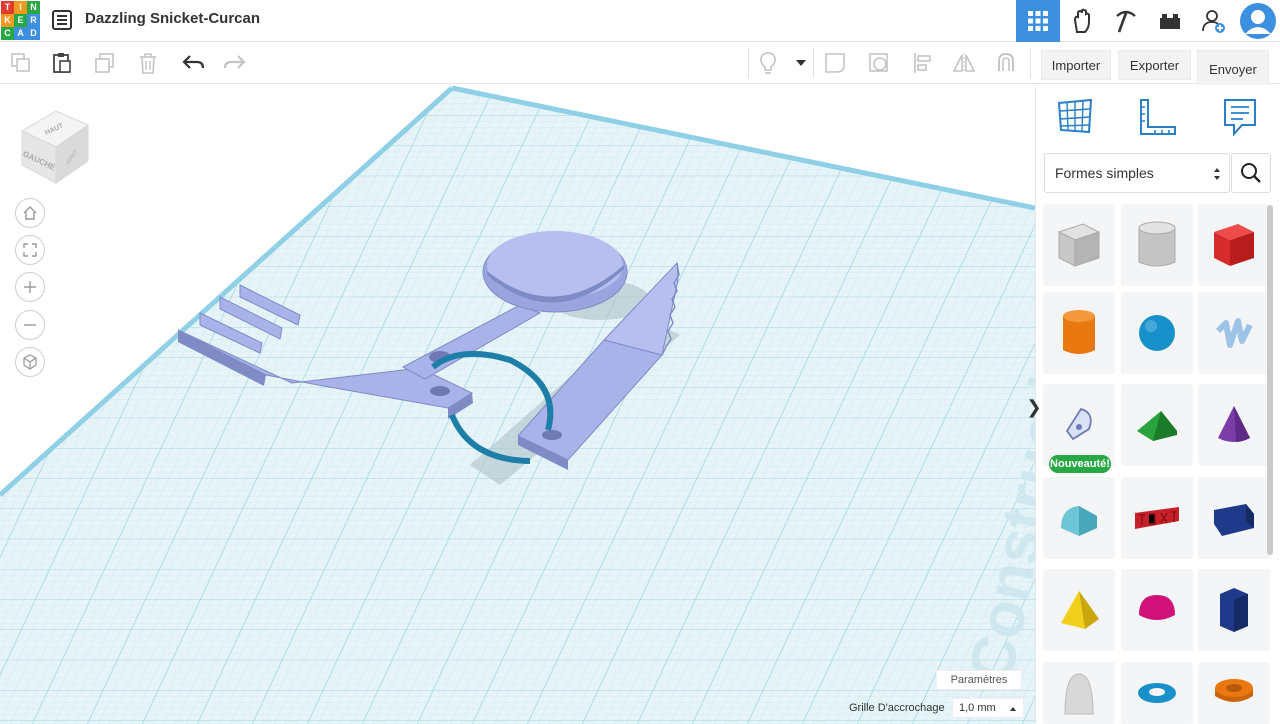 This screenshot has width=1280, height=724. I want to click on send-to-label: Envoyer, so click(1233, 69).